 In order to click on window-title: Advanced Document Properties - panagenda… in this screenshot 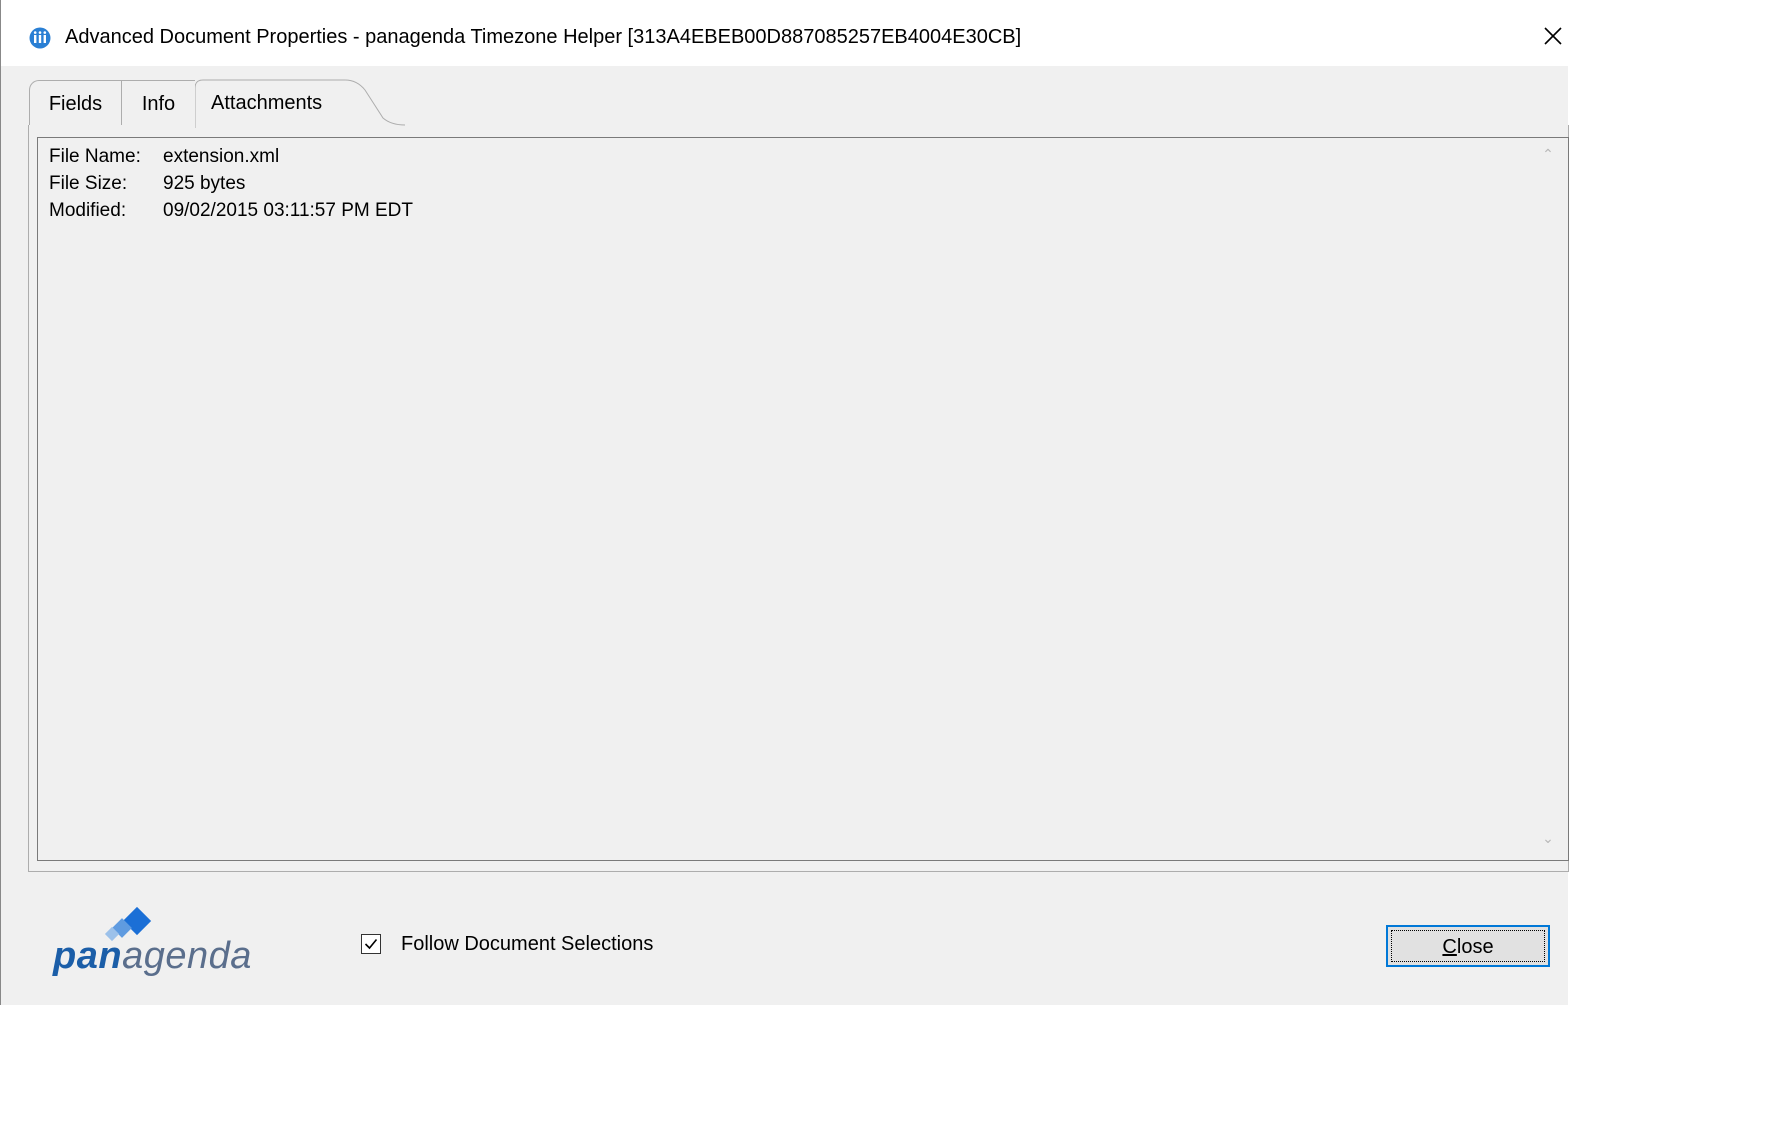, I will do `click(543, 37)`.